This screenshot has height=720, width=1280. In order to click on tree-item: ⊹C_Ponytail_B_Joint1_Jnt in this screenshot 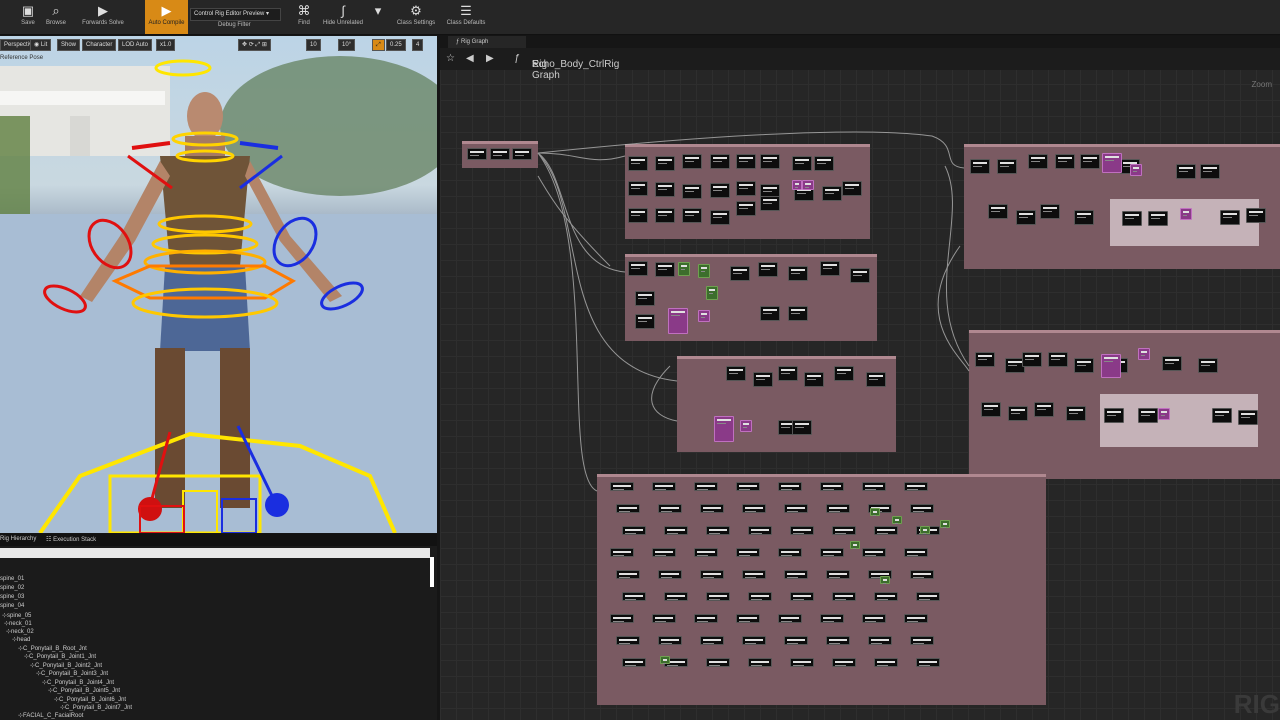, I will do `click(60, 656)`.